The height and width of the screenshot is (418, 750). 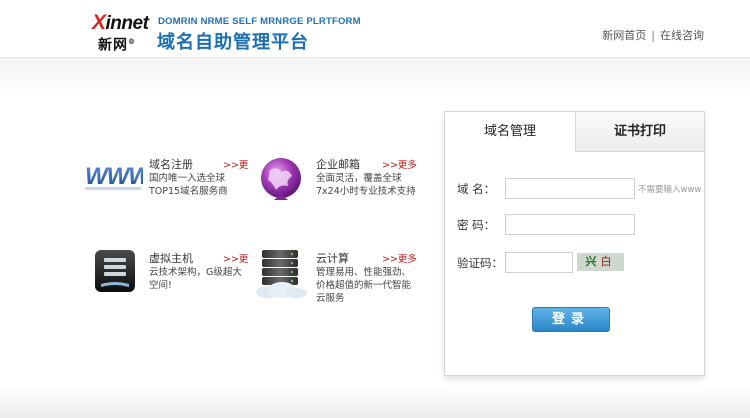 I want to click on service-cloud-computing: 云计算 >>更多 管理易用、性能强劲、价格超值的新一代智能云服务, so click(x=334, y=280).